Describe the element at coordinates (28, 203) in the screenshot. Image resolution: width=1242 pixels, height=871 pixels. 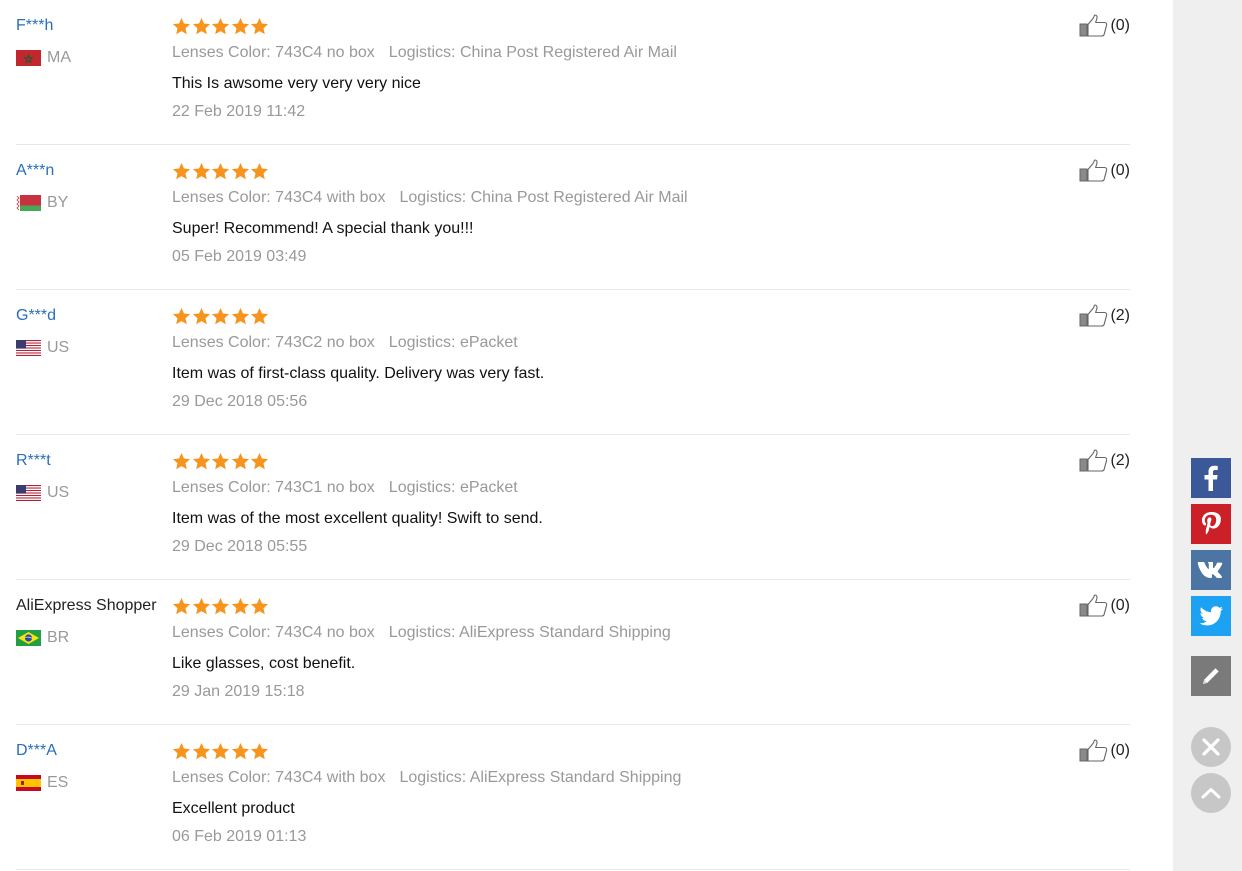
I see `belarus-flag-icon` at that location.